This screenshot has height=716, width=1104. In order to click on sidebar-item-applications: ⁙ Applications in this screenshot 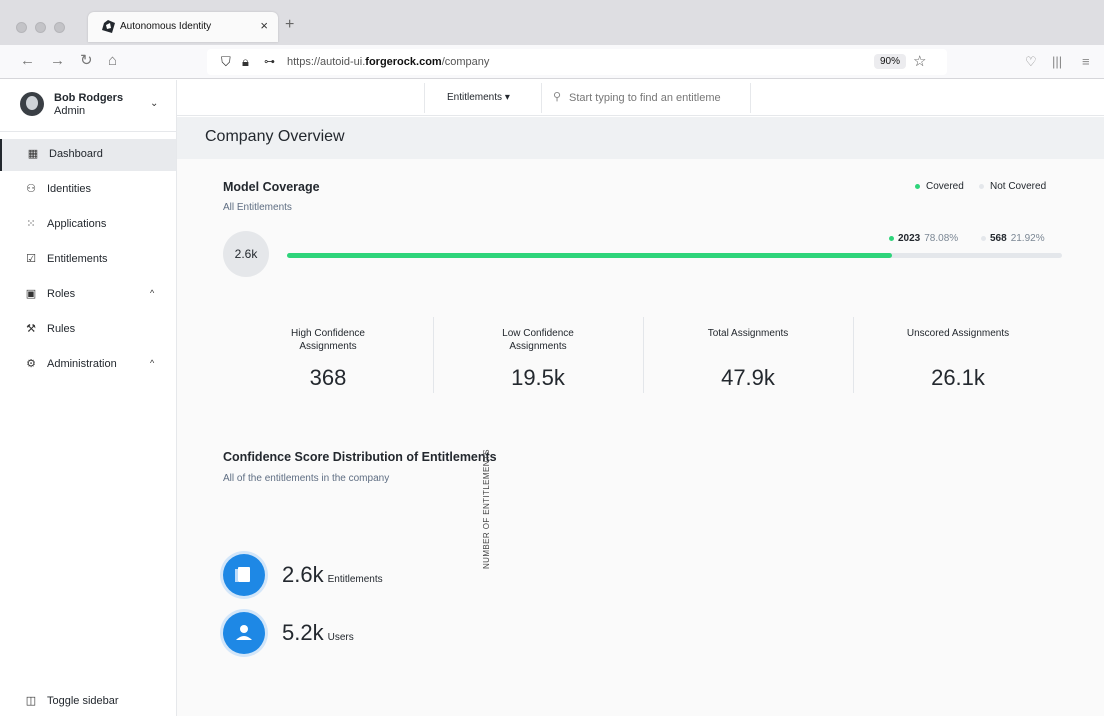, I will do `click(88, 225)`.